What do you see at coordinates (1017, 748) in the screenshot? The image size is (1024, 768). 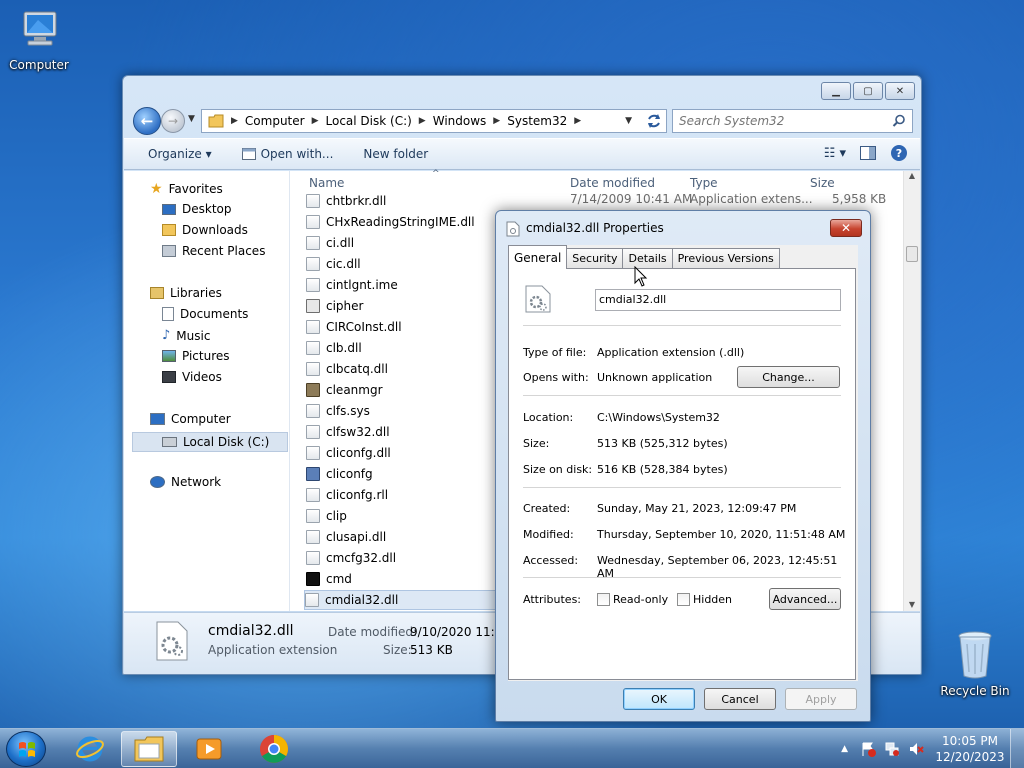 I see `show-desktop-button` at bounding box center [1017, 748].